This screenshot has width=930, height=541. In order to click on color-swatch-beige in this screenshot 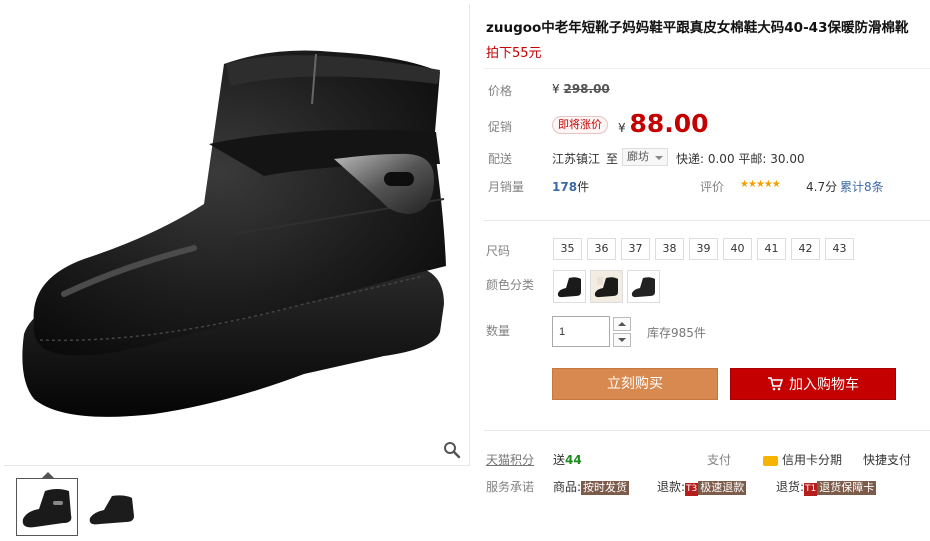, I will do `click(606, 286)`.